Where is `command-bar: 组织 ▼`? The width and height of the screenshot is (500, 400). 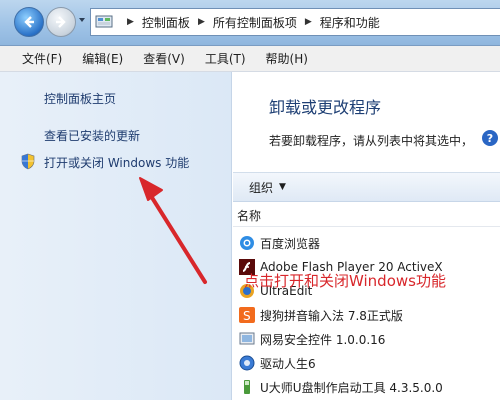
command-bar: 组织 ▼ is located at coordinates (366, 187).